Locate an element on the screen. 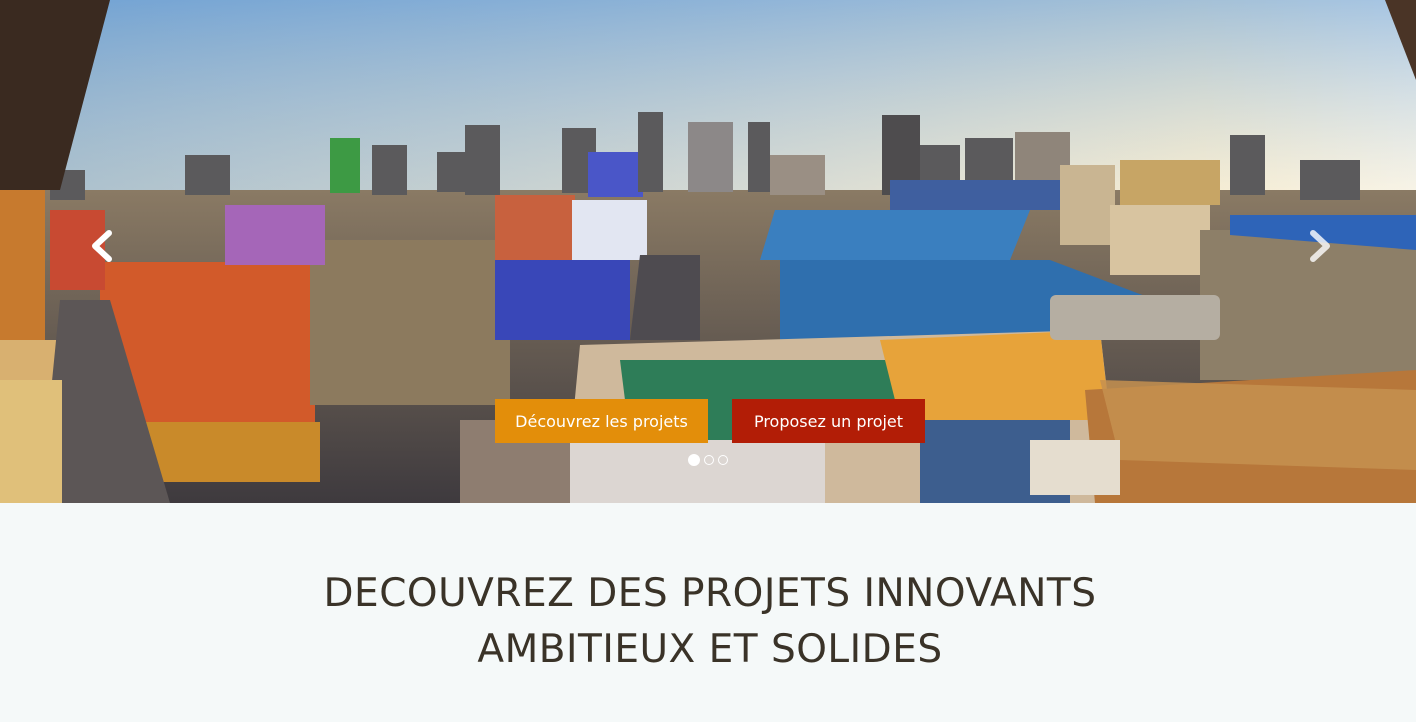 The width and height of the screenshot is (1416, 722). chevron-left-icon is located at coordinates (102, 246).